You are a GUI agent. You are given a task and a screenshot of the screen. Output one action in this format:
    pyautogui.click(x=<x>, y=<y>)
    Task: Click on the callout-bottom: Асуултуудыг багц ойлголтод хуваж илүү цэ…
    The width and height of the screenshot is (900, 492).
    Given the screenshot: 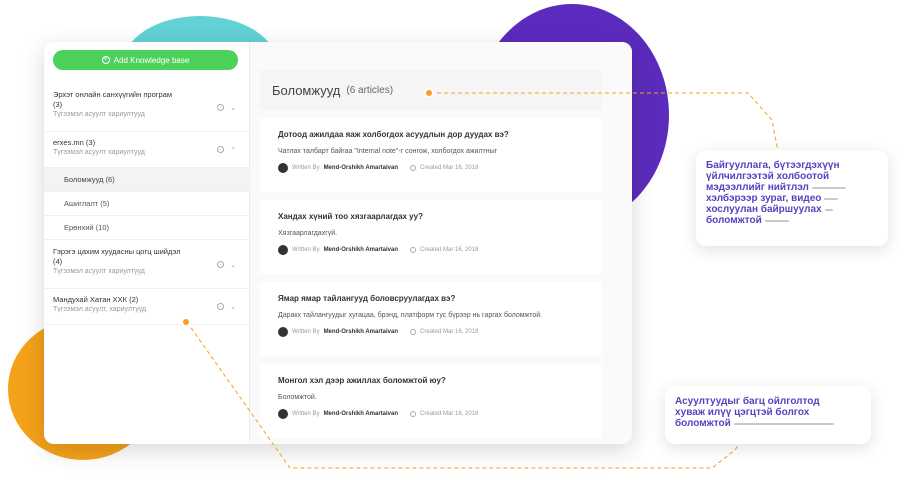 What is the action you would take?
    pyautogui.click(x=768, y=415)
    